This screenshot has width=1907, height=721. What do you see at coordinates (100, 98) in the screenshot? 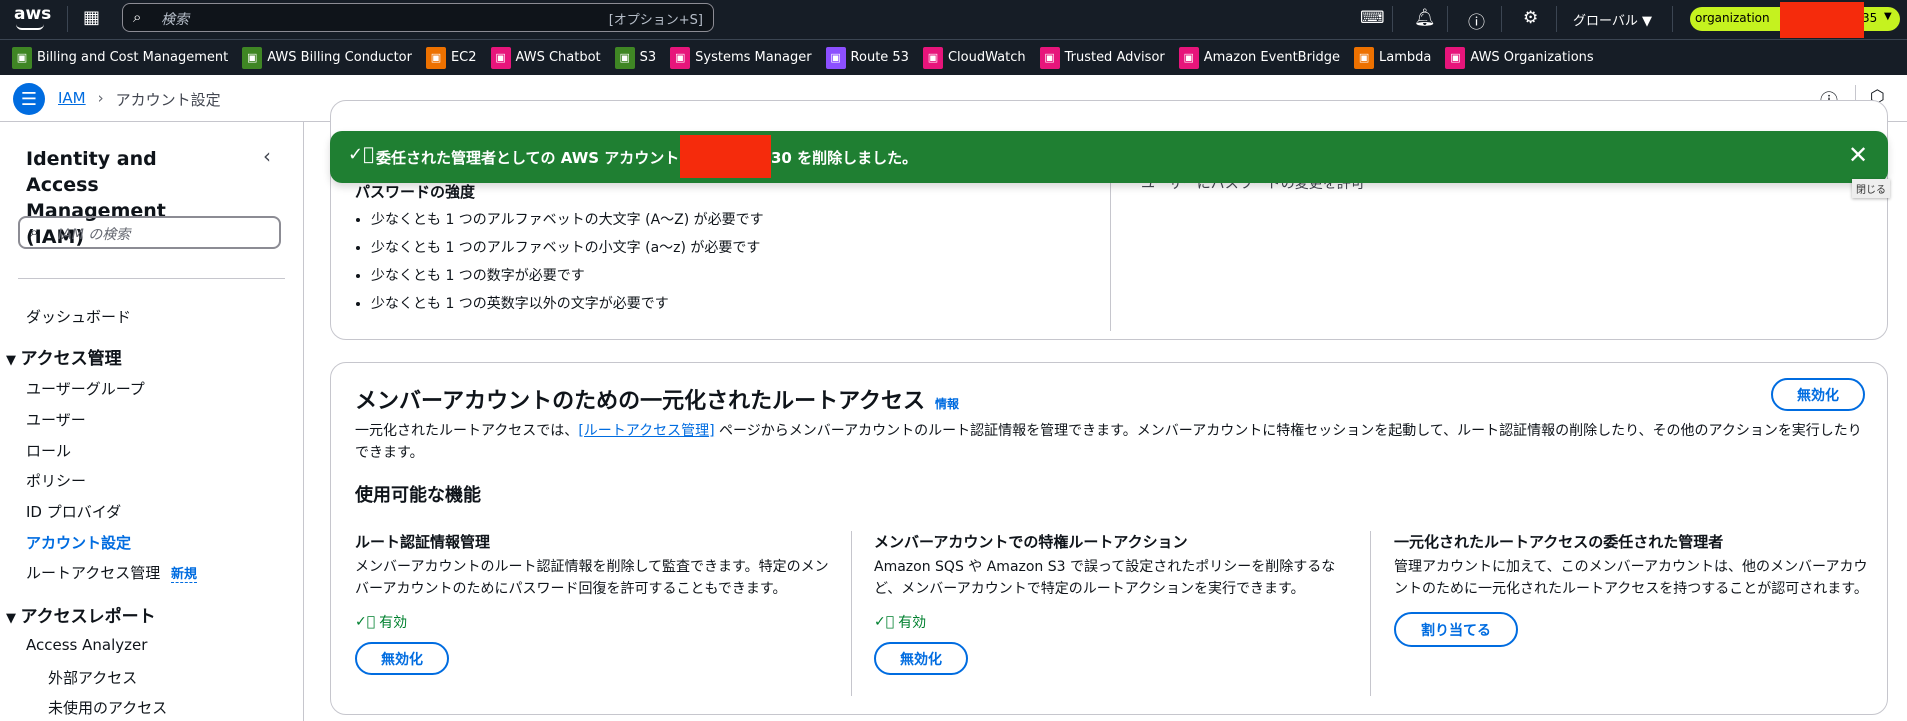
I see `chevron-right-icon: ›` at bounding box center [100, 98].